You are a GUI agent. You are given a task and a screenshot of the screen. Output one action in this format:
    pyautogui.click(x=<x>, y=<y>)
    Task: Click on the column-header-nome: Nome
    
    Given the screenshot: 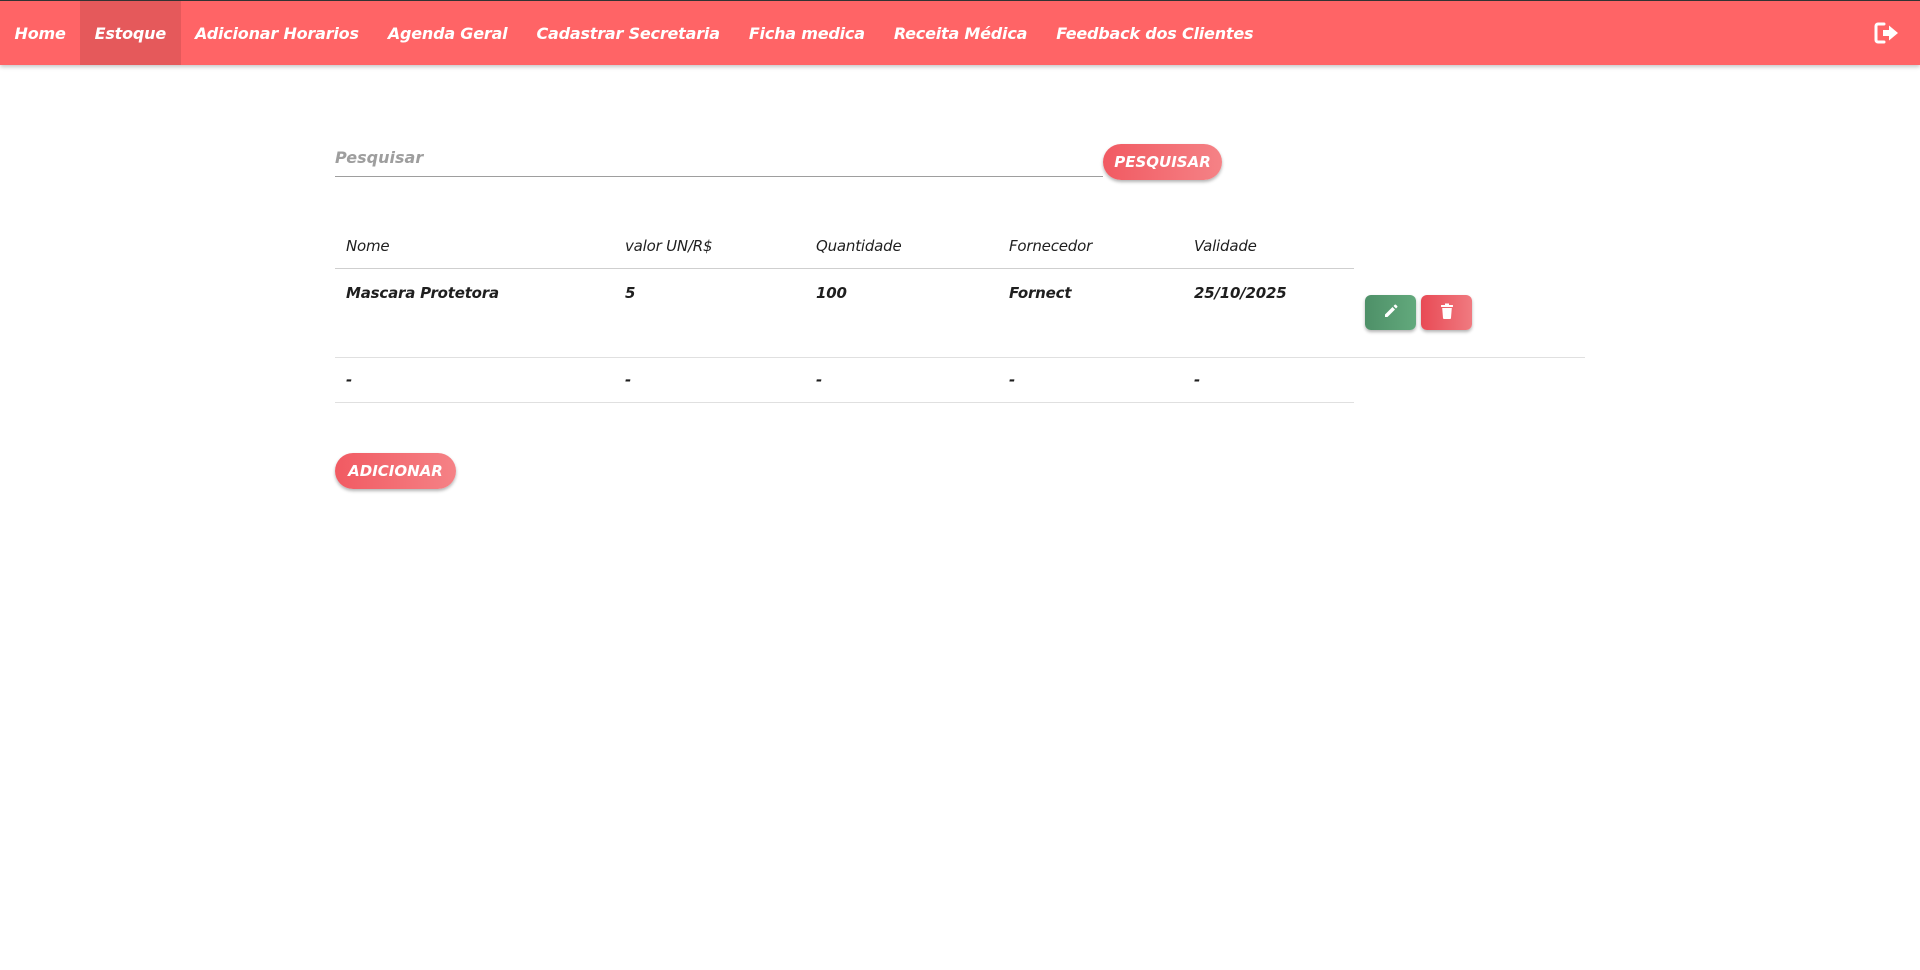 What is the action you would take?
    pyautogui.click(x=474, y=247)
    